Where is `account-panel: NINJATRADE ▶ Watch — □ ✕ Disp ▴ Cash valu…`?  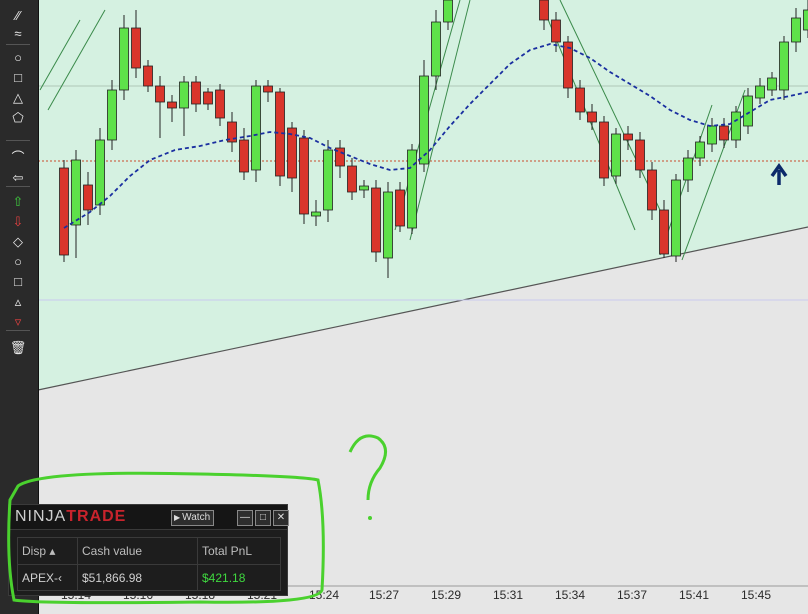
account-panel: NINJATRADE ▶ Watch — □ ✕ Disp ▴ Cash valu… is located at coordinates (148, 550).